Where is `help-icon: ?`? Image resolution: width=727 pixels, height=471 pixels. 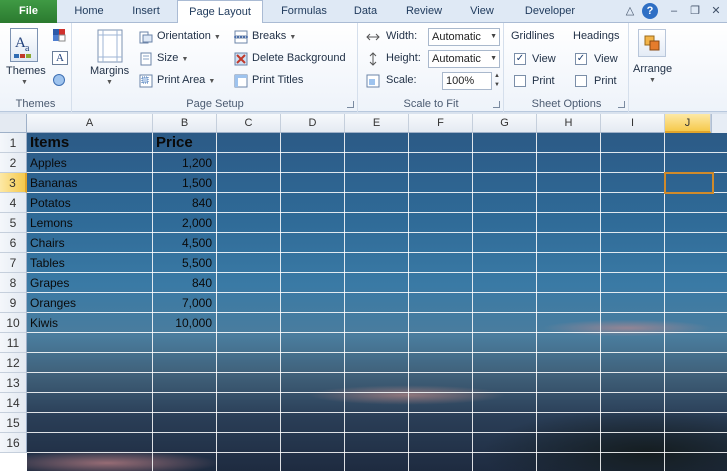
help-icon: ? is located at coordinates (650, 11).